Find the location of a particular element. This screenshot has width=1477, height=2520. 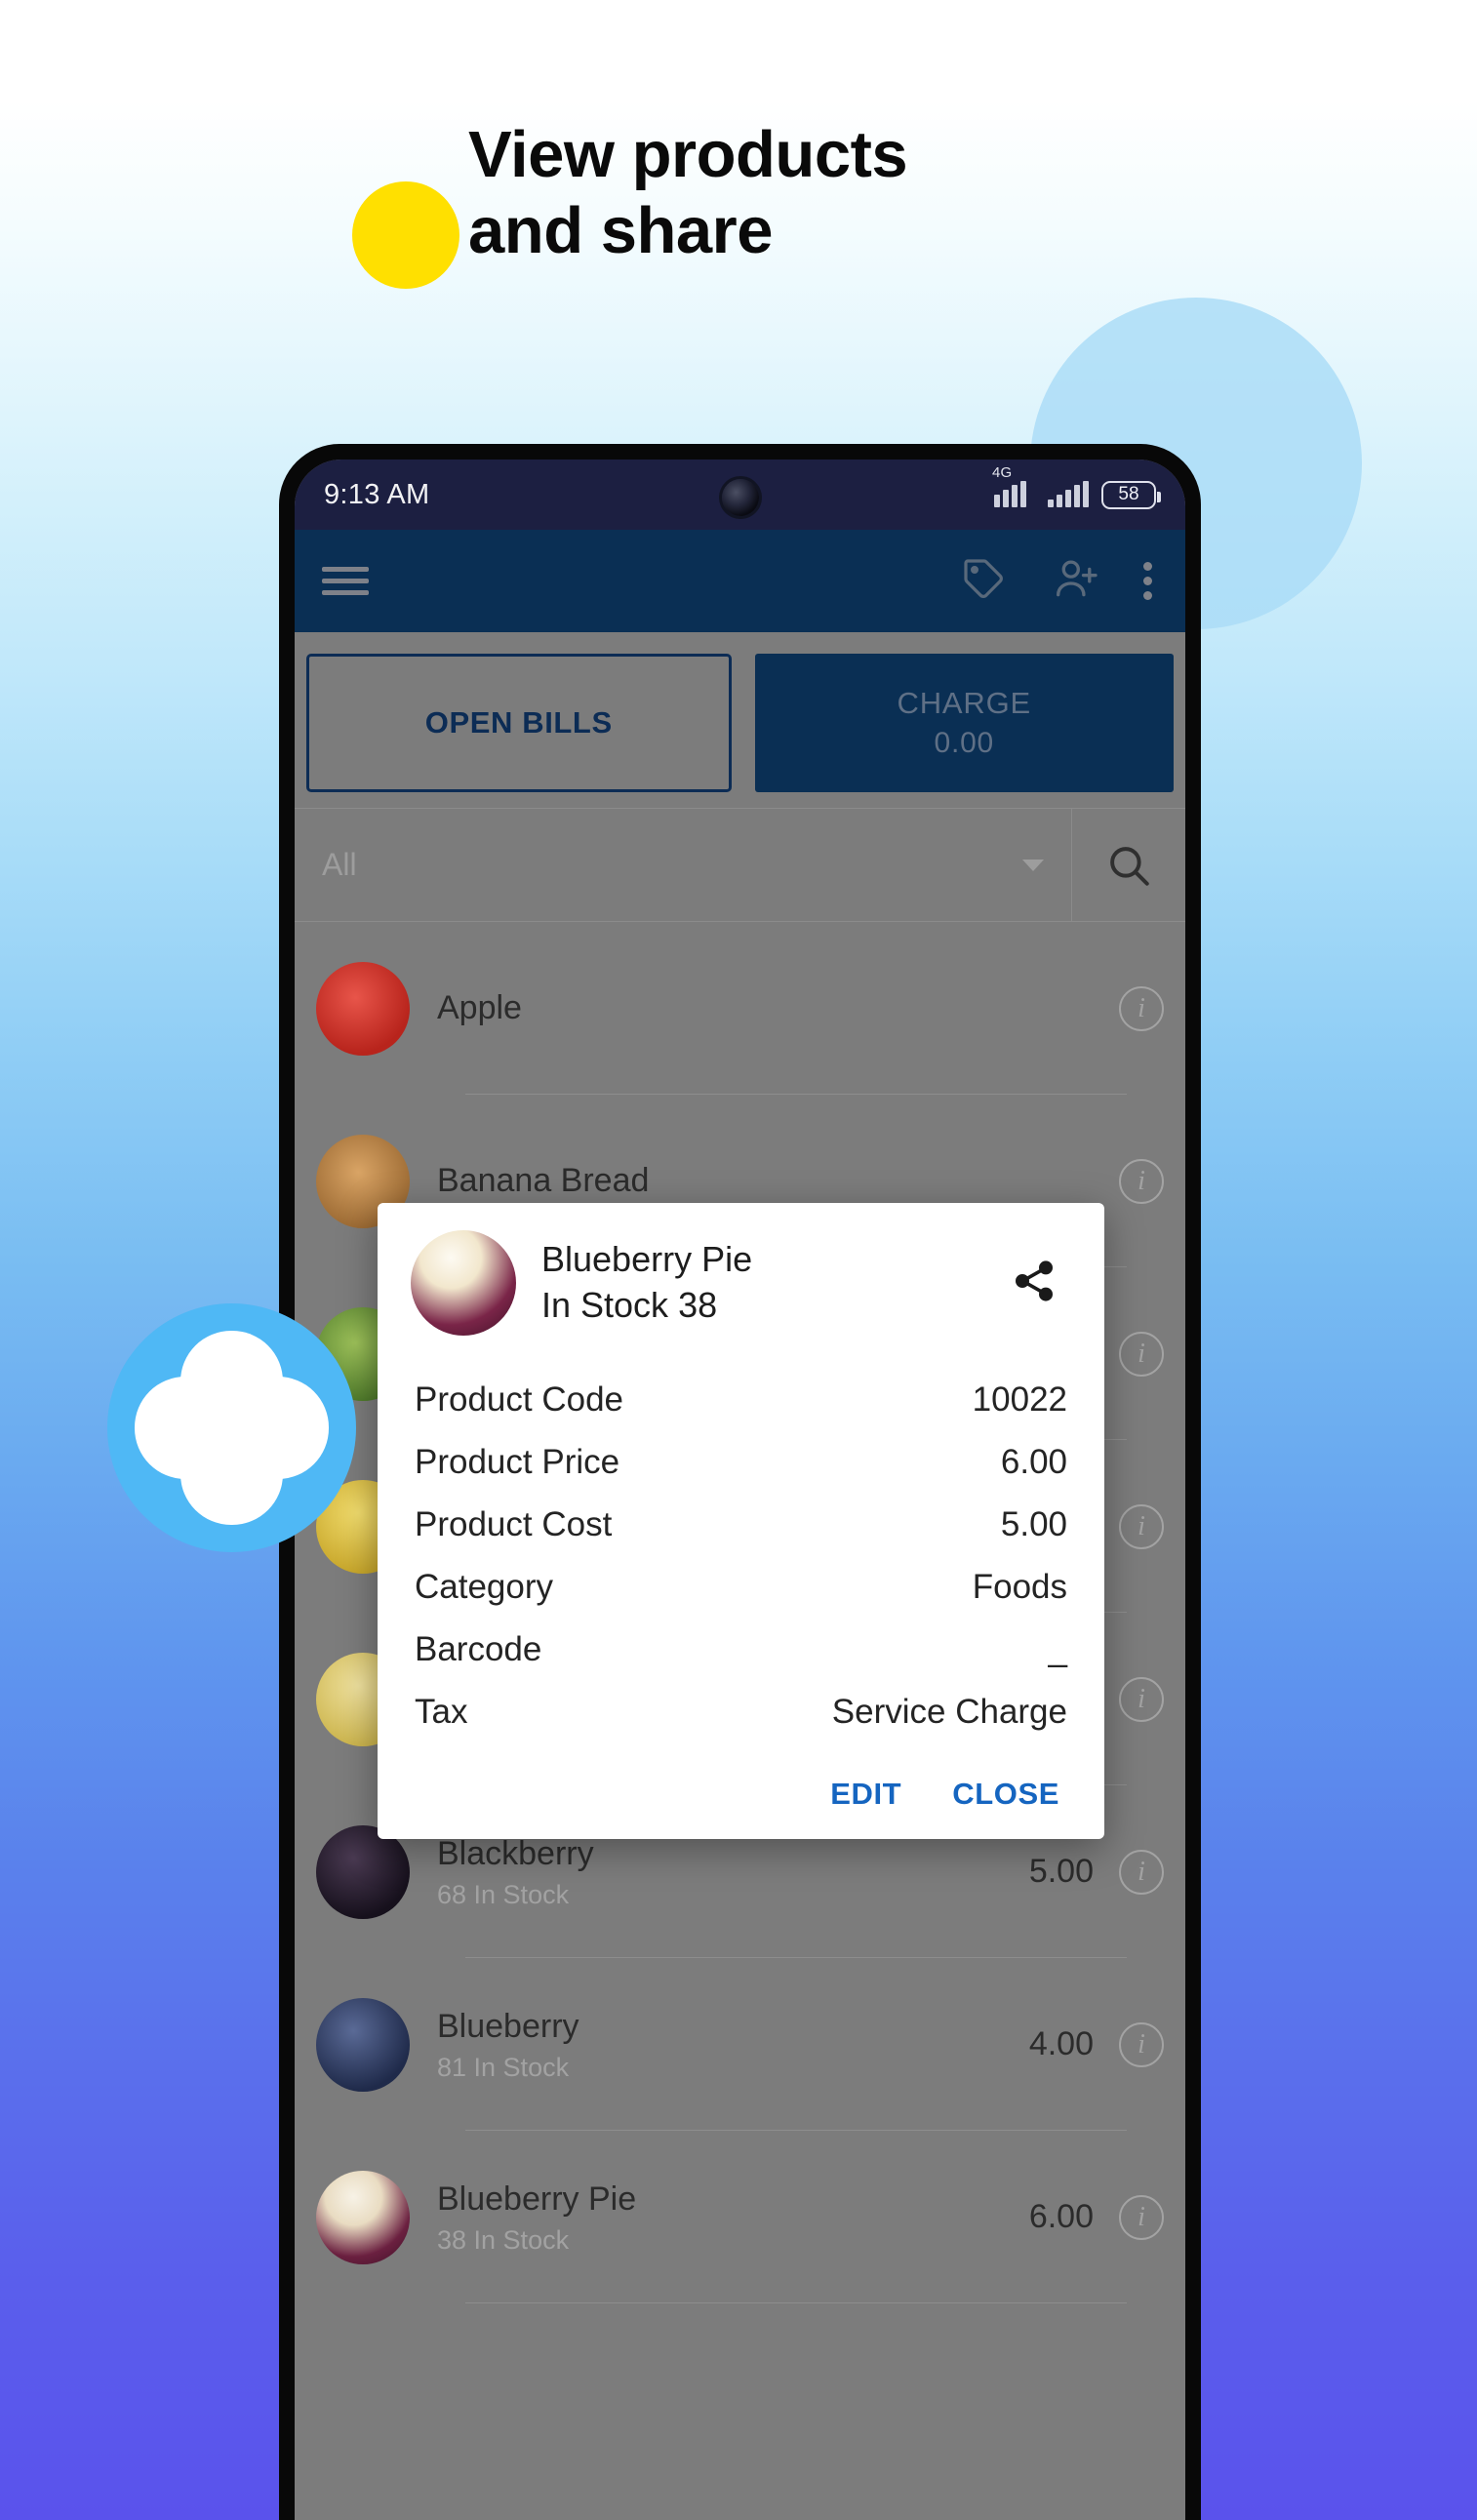

detail-value: 5.00 is located at coordinates (1033, 1524).